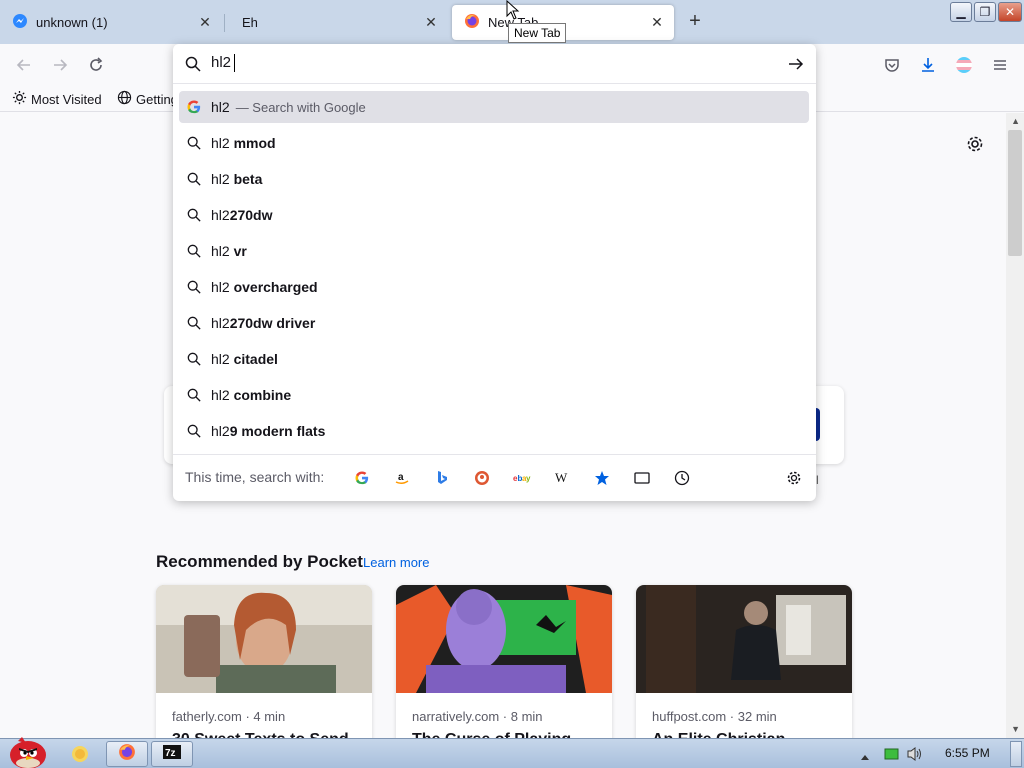  Describe the element at coordinates (27, 749) in the screenshot. I see `start-button-angry-bird-icon` at that location.